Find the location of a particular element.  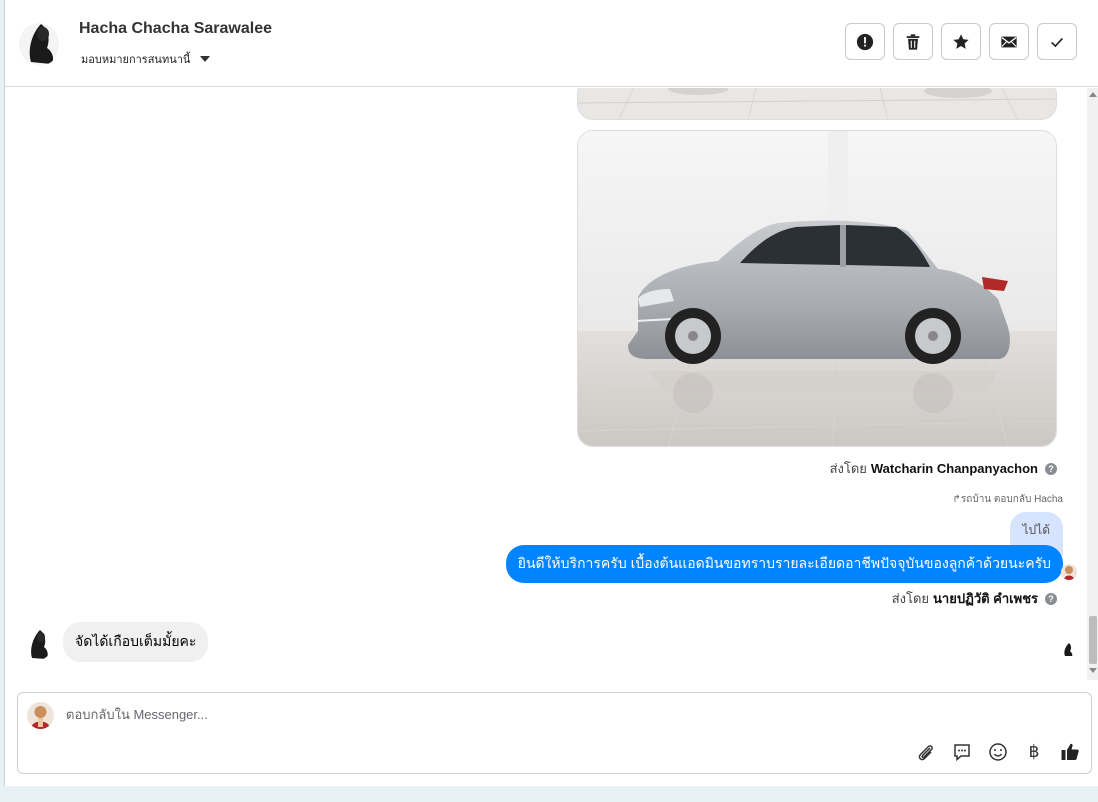

saved-replies-button is located at coordinates (962, 752).